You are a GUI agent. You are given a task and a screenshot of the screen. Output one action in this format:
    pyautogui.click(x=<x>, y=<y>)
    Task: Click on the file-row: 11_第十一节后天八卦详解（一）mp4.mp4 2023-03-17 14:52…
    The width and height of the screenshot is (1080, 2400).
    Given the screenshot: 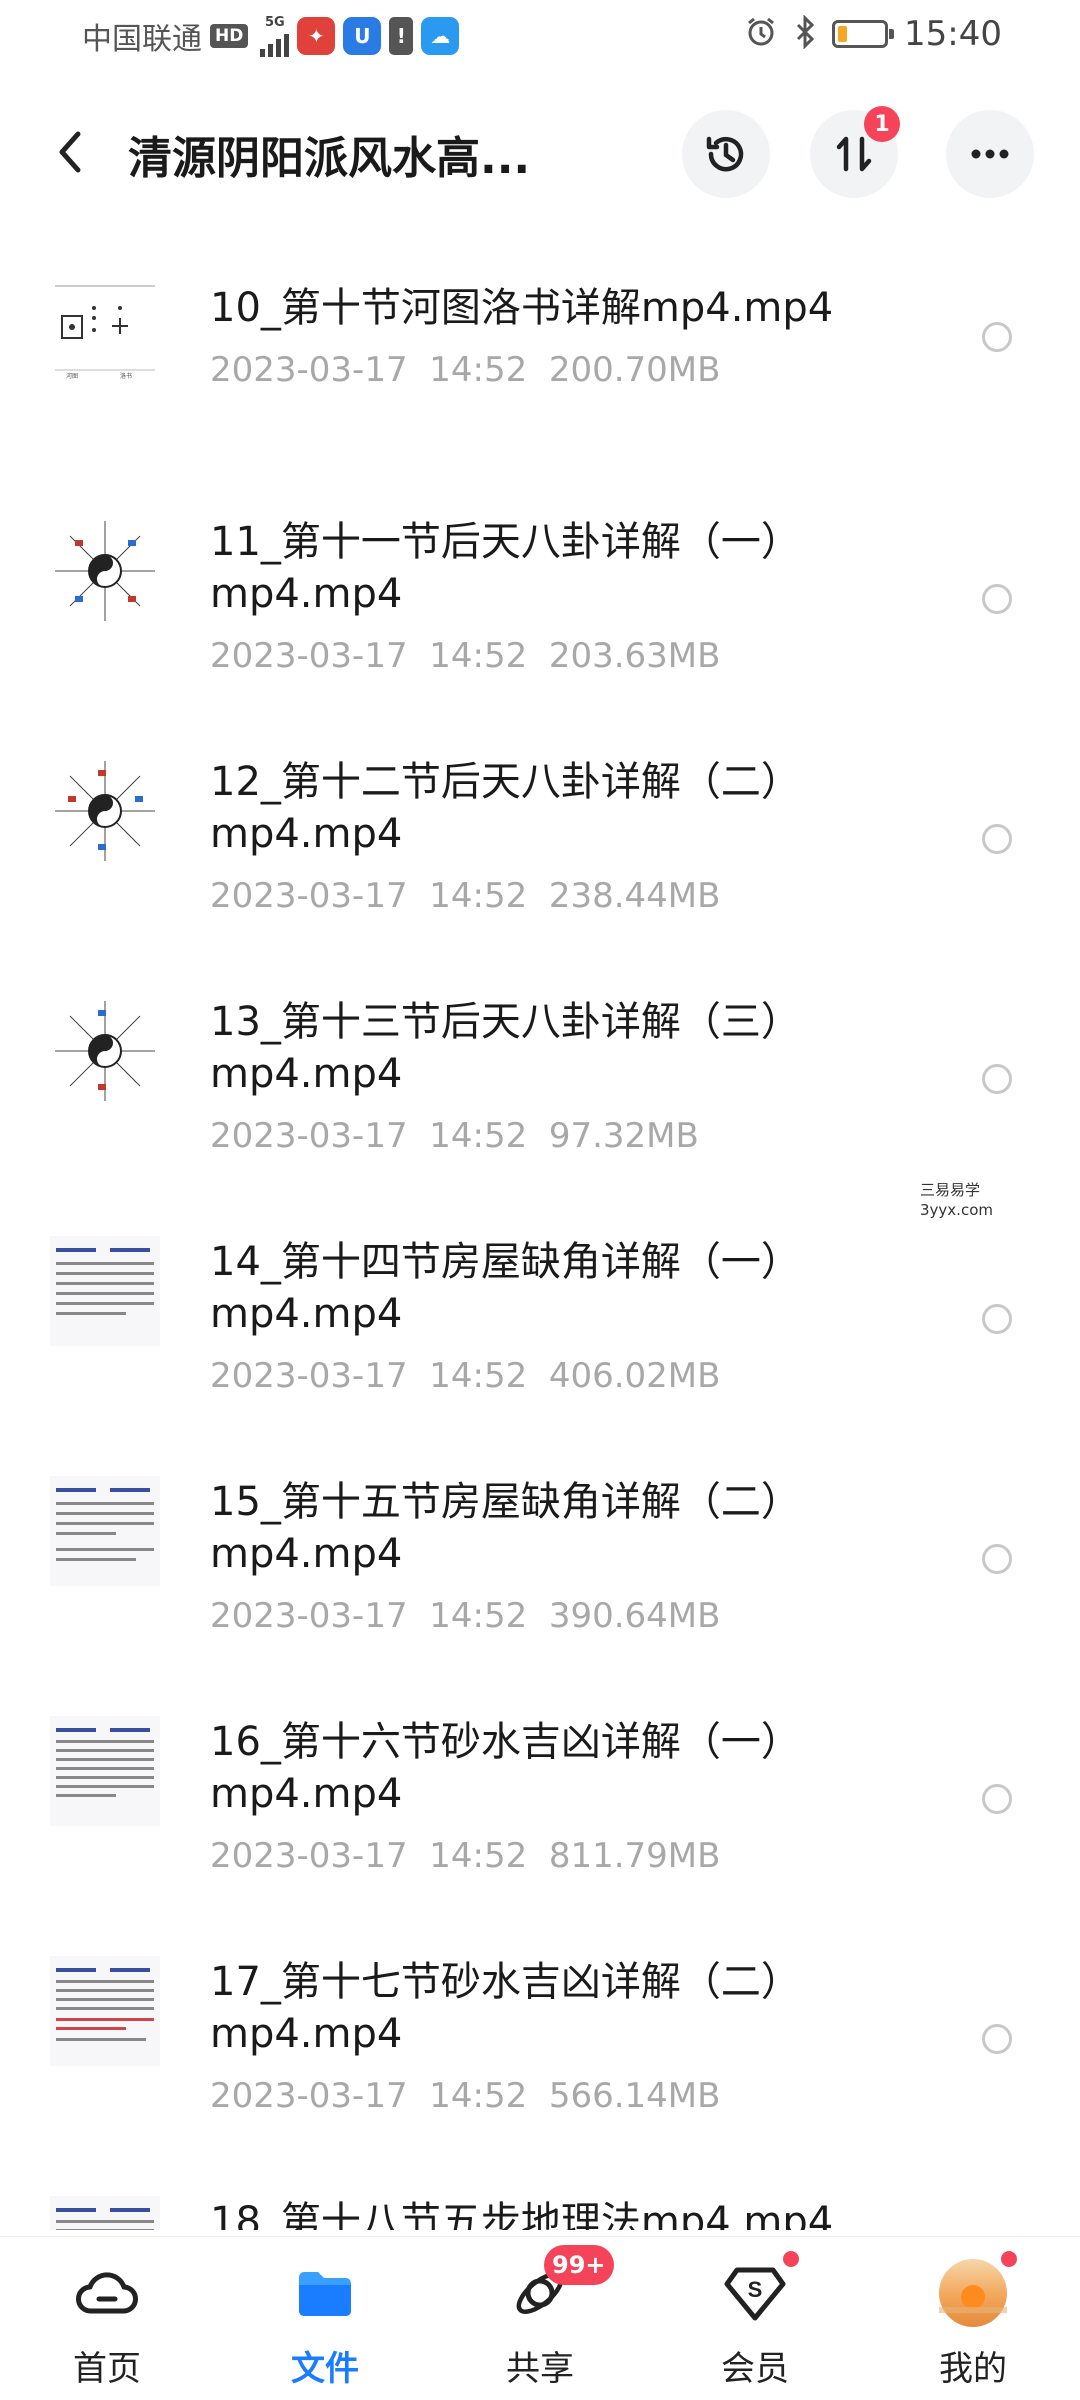 What is the action you would take?
    pyautogui.click(x=540, y=600)
    